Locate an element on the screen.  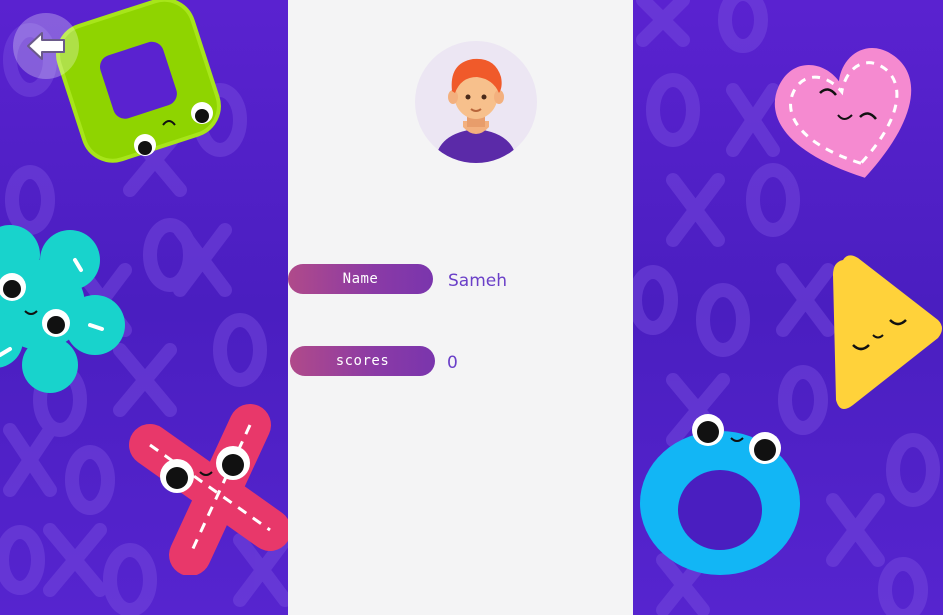
pink-heart-toy is located at coordinates (843, 113).